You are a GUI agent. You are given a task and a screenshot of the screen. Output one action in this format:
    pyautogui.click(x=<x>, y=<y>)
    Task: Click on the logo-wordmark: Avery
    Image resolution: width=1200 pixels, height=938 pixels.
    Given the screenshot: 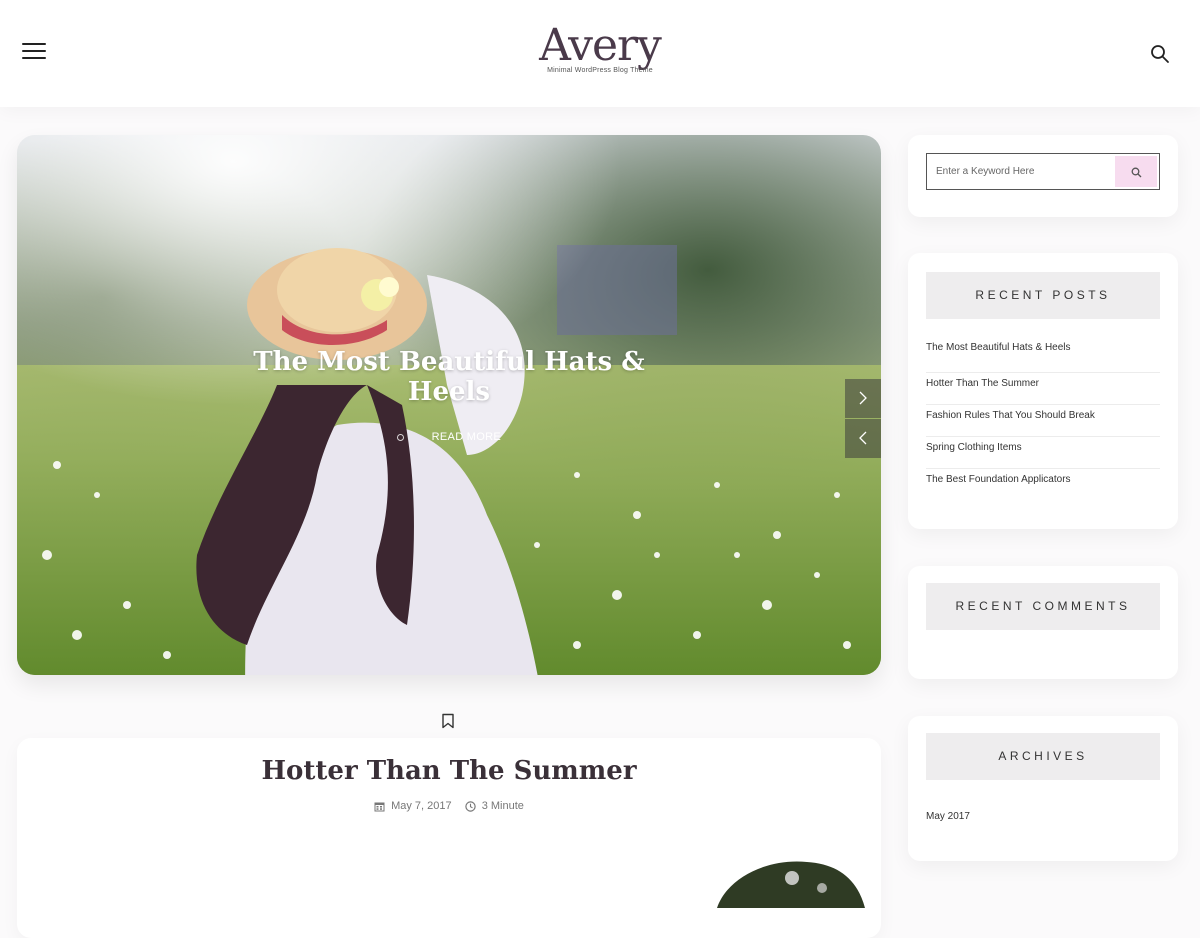 What is the action you would take?
    pyautogui.click(x=600, y=45)
    